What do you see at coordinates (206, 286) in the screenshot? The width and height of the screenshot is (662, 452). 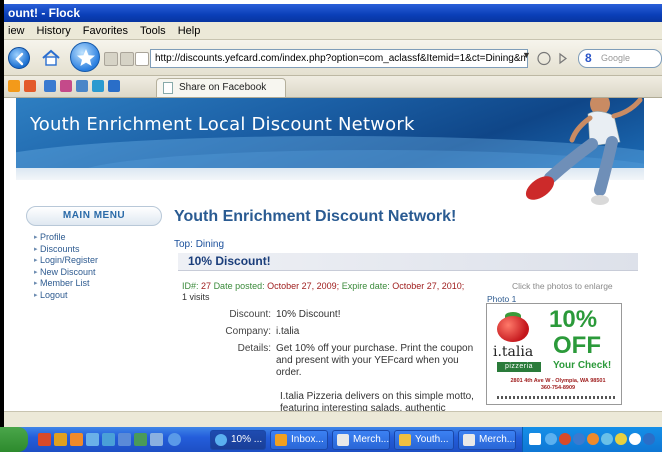 I see `id-value: 27` at bounding box center [206, 286].